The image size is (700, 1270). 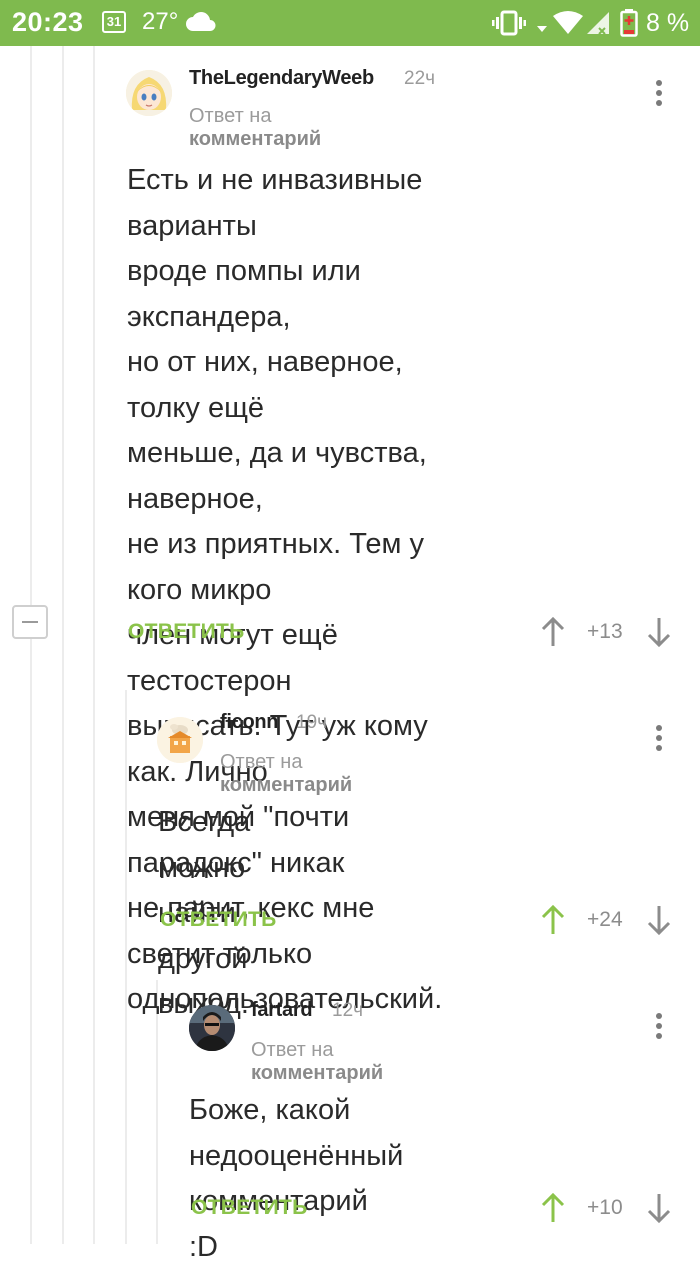 What do you see at coordinates (201, 22) in the screenshot?
I see `cloud-icon` at bounding box center [201, 22].